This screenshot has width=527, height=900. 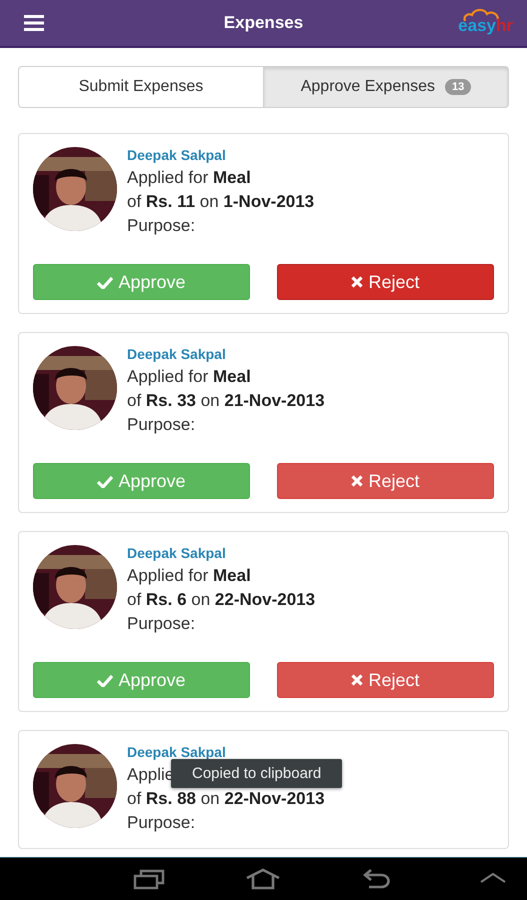 I want to click on logo: easyhr, so click(x=485, y=23).